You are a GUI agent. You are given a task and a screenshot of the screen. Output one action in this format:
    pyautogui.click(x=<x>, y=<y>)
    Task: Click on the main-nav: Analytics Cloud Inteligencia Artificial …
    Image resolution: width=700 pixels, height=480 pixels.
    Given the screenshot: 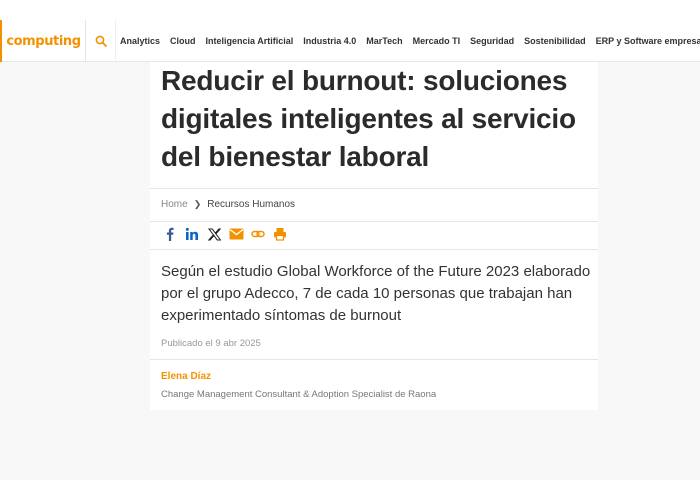 What is the action you would take?
    pyautogui.click(x=410, y=41)
    